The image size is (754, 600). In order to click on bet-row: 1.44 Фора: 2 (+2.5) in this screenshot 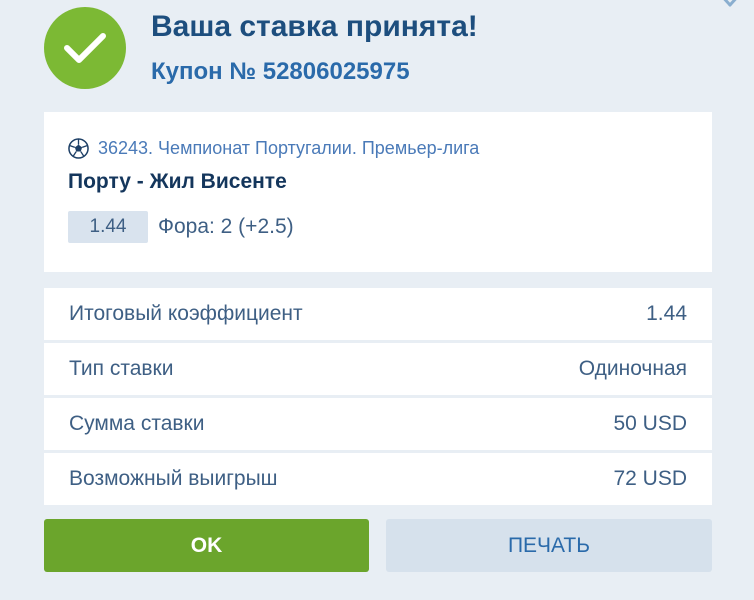, I will do `click(181, 227)`.